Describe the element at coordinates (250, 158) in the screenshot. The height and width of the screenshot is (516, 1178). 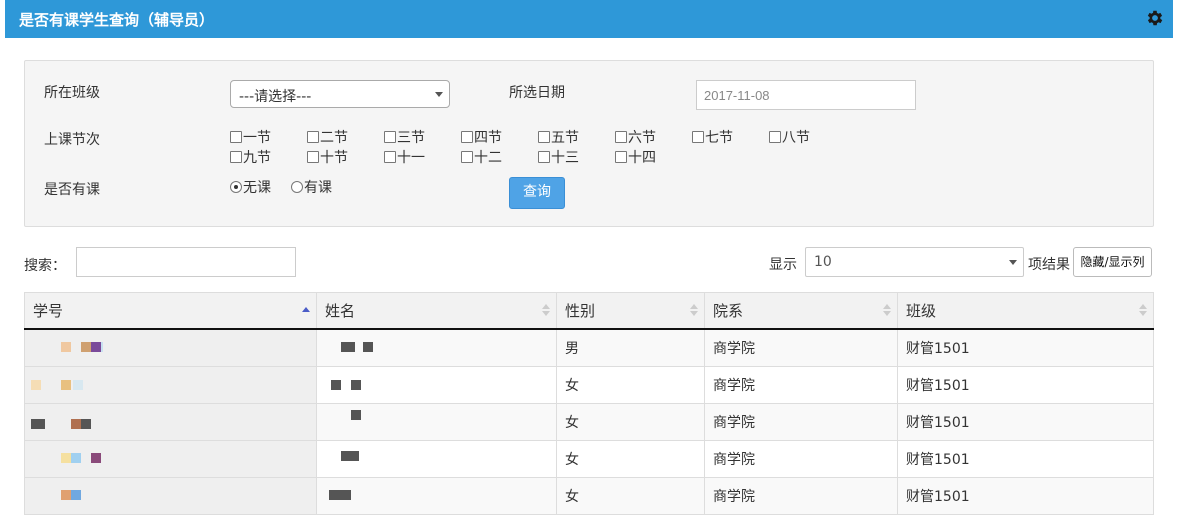
I see `period-checkbox-9: 九节` at that location.